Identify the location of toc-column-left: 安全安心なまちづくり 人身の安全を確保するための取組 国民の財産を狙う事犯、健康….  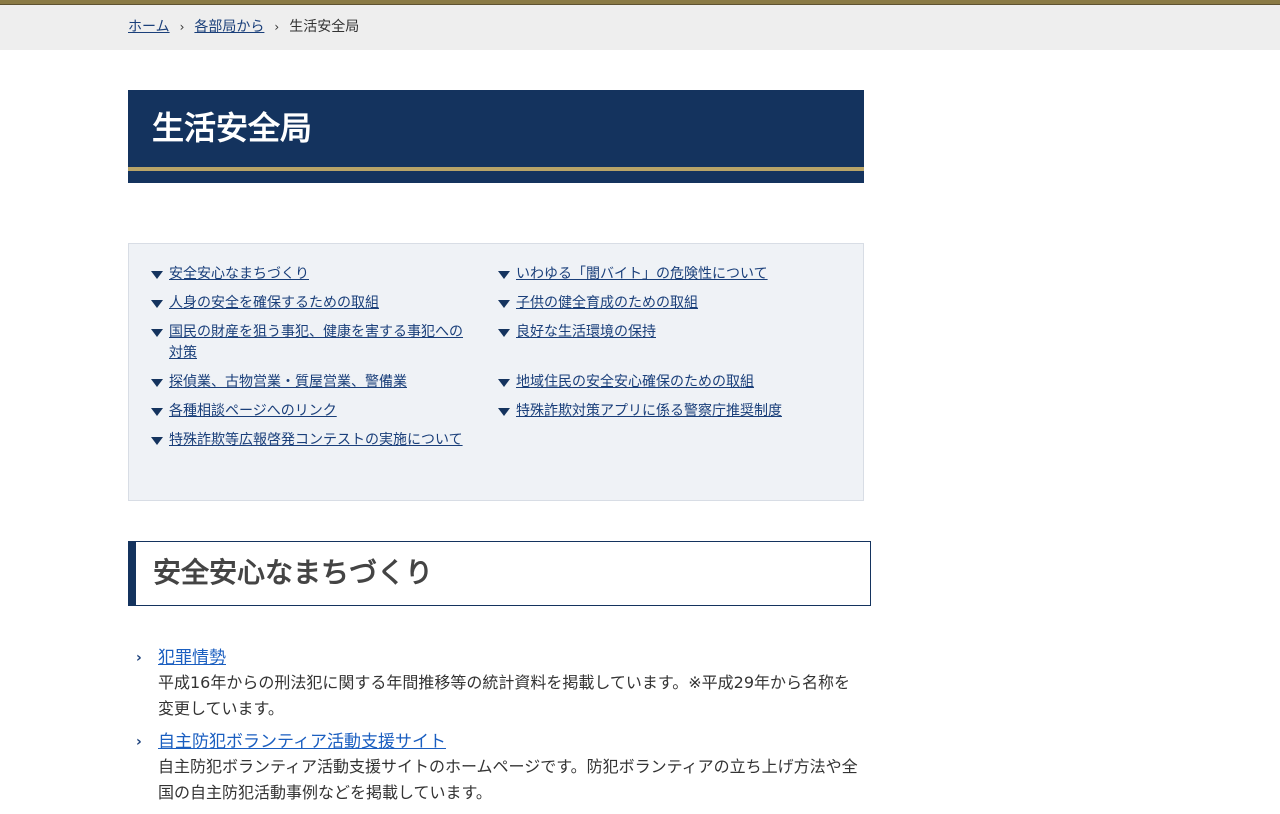
(311, 361).